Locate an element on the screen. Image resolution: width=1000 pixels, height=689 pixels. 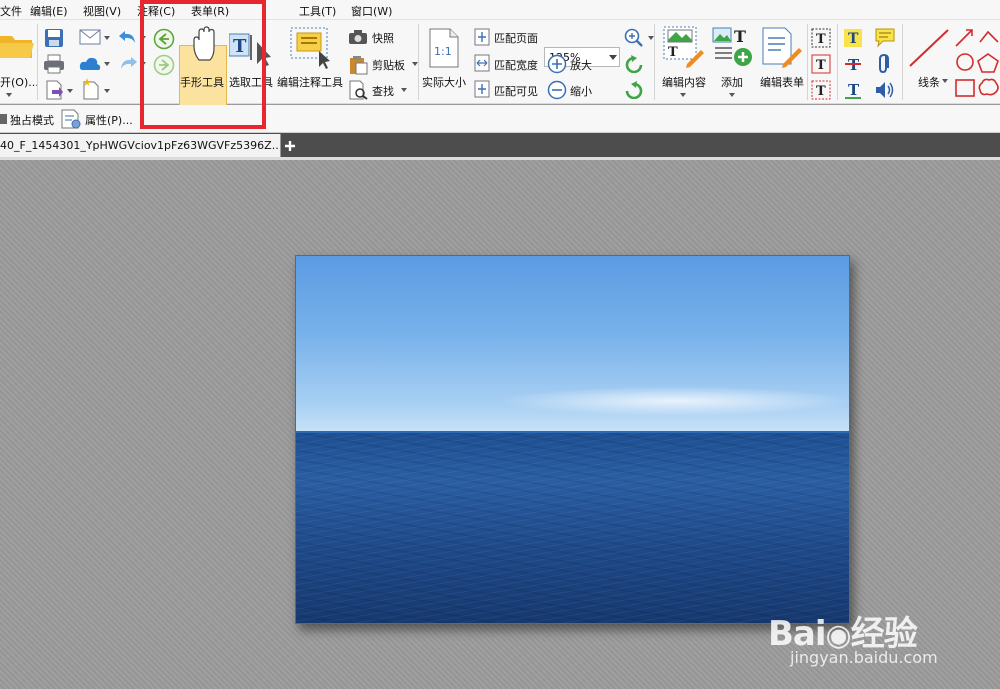
add-content-icon: T is located at coordinates (733, 47).